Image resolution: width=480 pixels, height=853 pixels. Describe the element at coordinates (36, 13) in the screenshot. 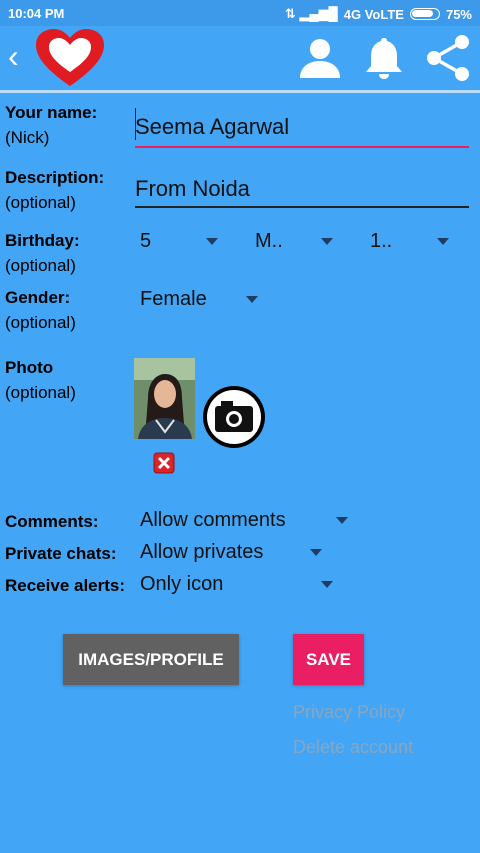

I see `status-time: 10:04 PM` at that location.